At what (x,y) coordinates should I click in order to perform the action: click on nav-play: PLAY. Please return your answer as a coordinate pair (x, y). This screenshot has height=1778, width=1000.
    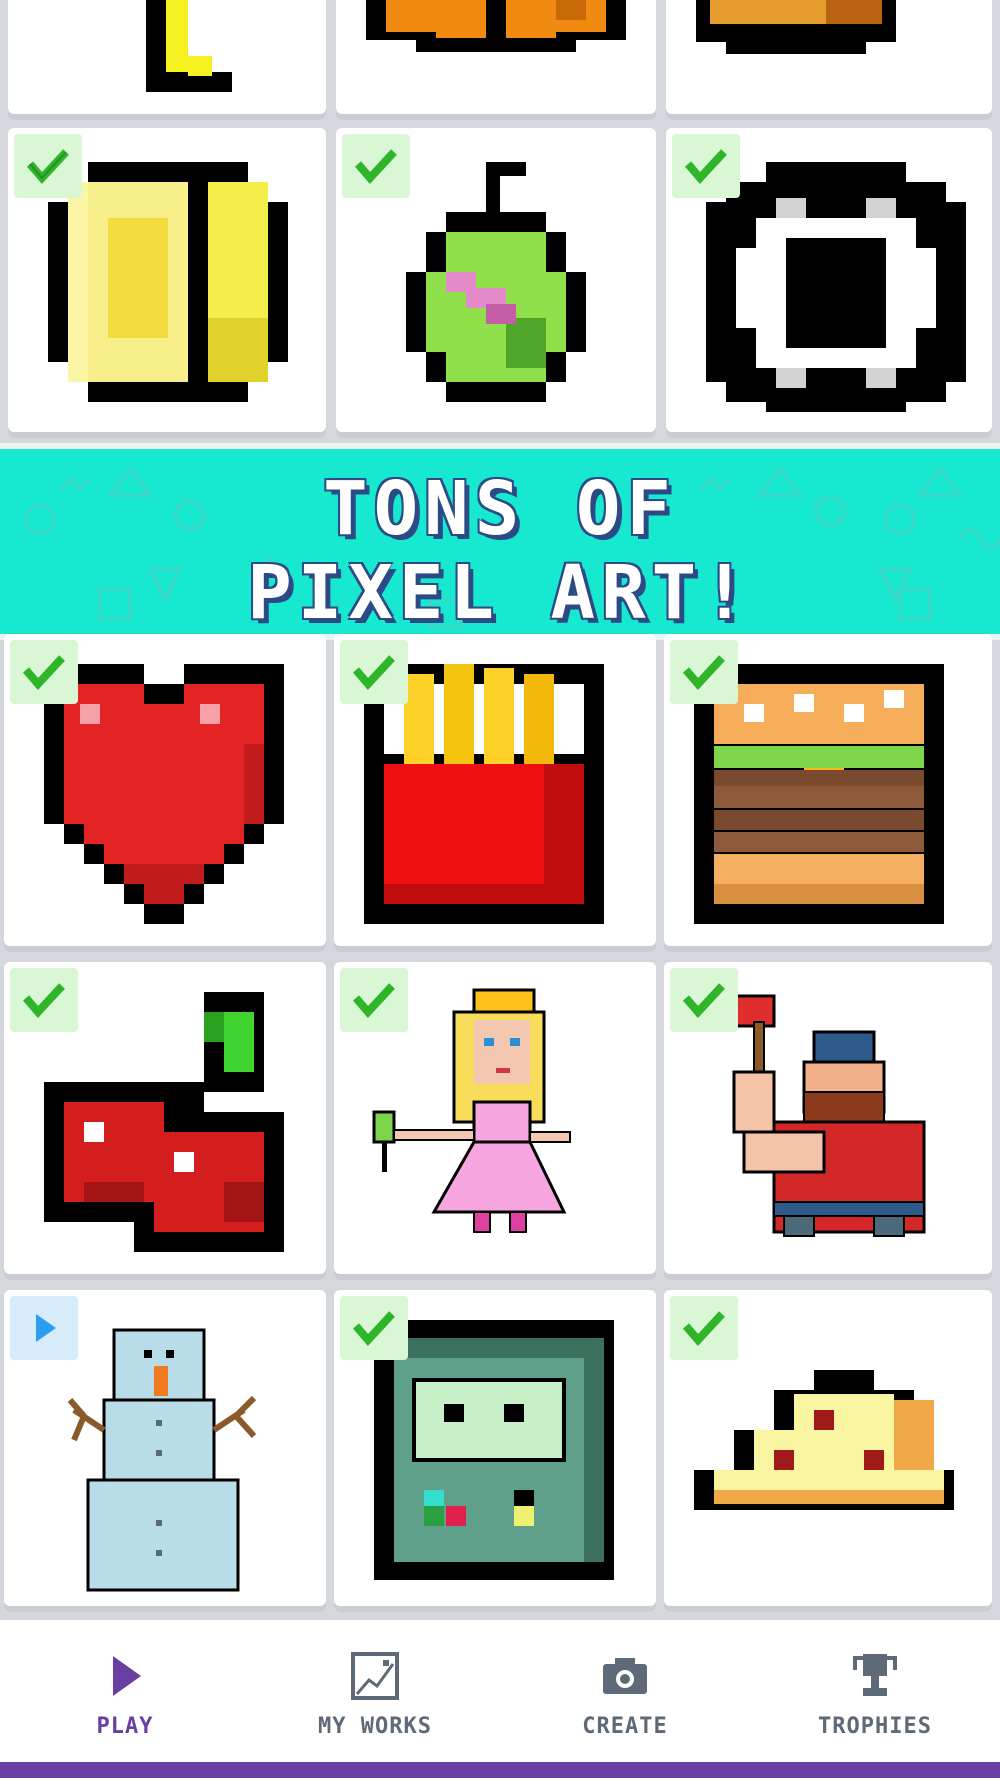
    Looking at the image, I should click on (125, 1691).